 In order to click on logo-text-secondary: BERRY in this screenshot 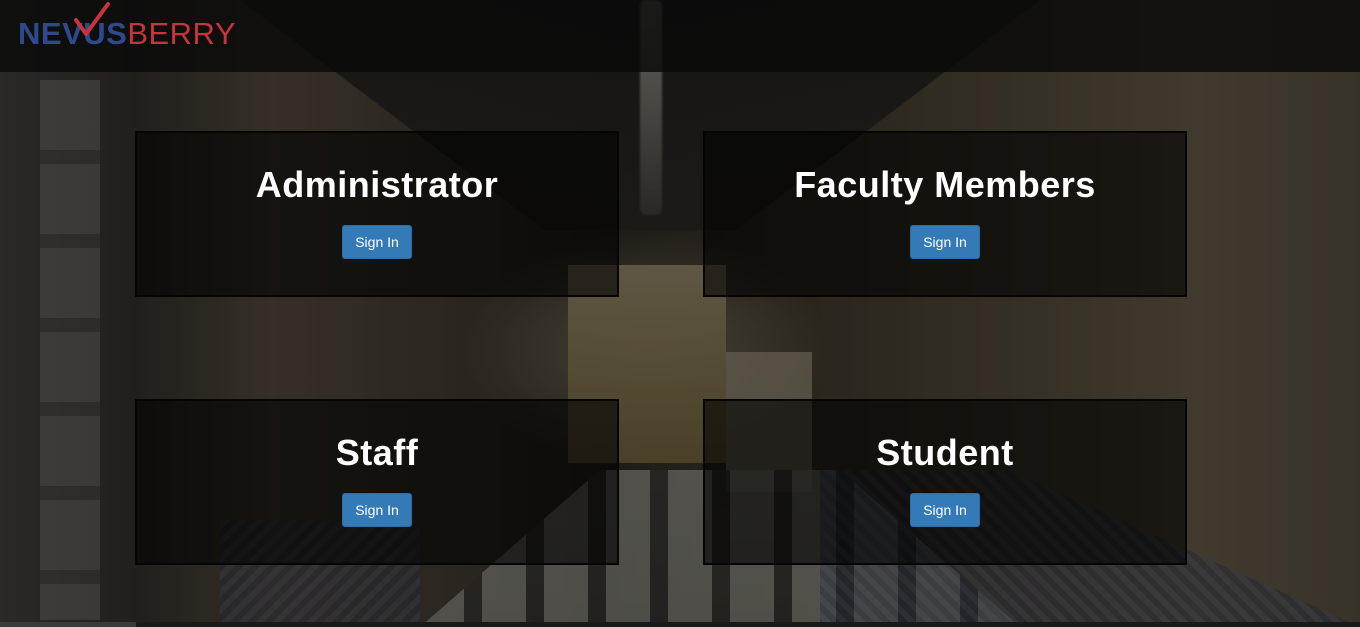, I will do `click(182, 33)`.